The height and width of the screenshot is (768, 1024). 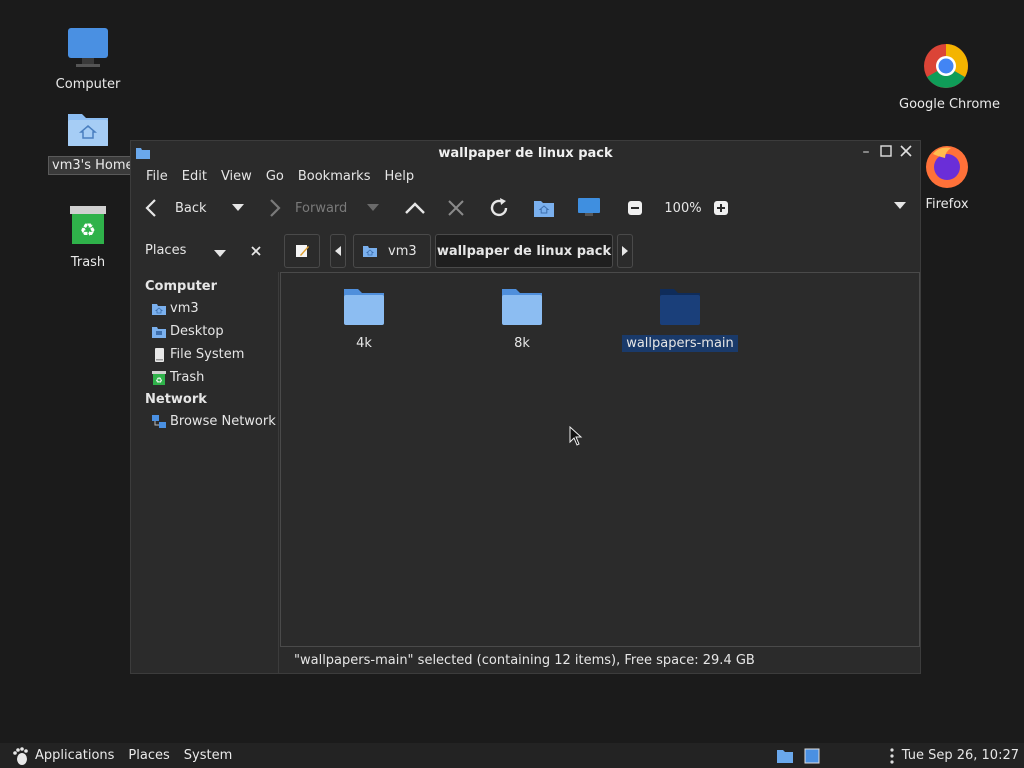 I want to click on folder-name: 4k, so click(x=364, y=343).